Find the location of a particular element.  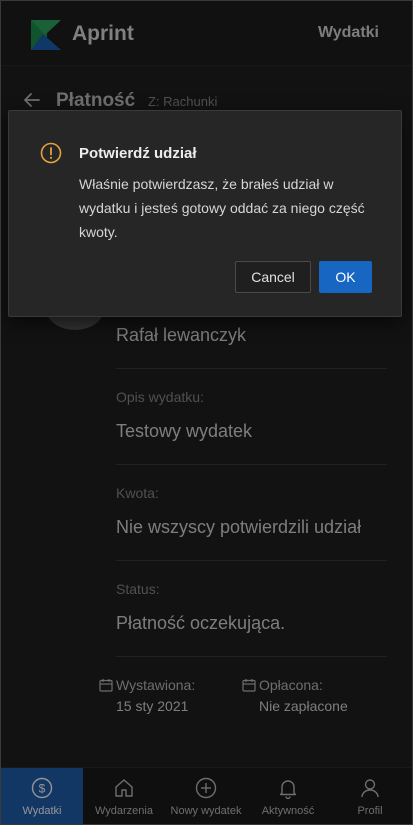

dialog-title: Potwierdź udział is located at coordinates (138, 153).